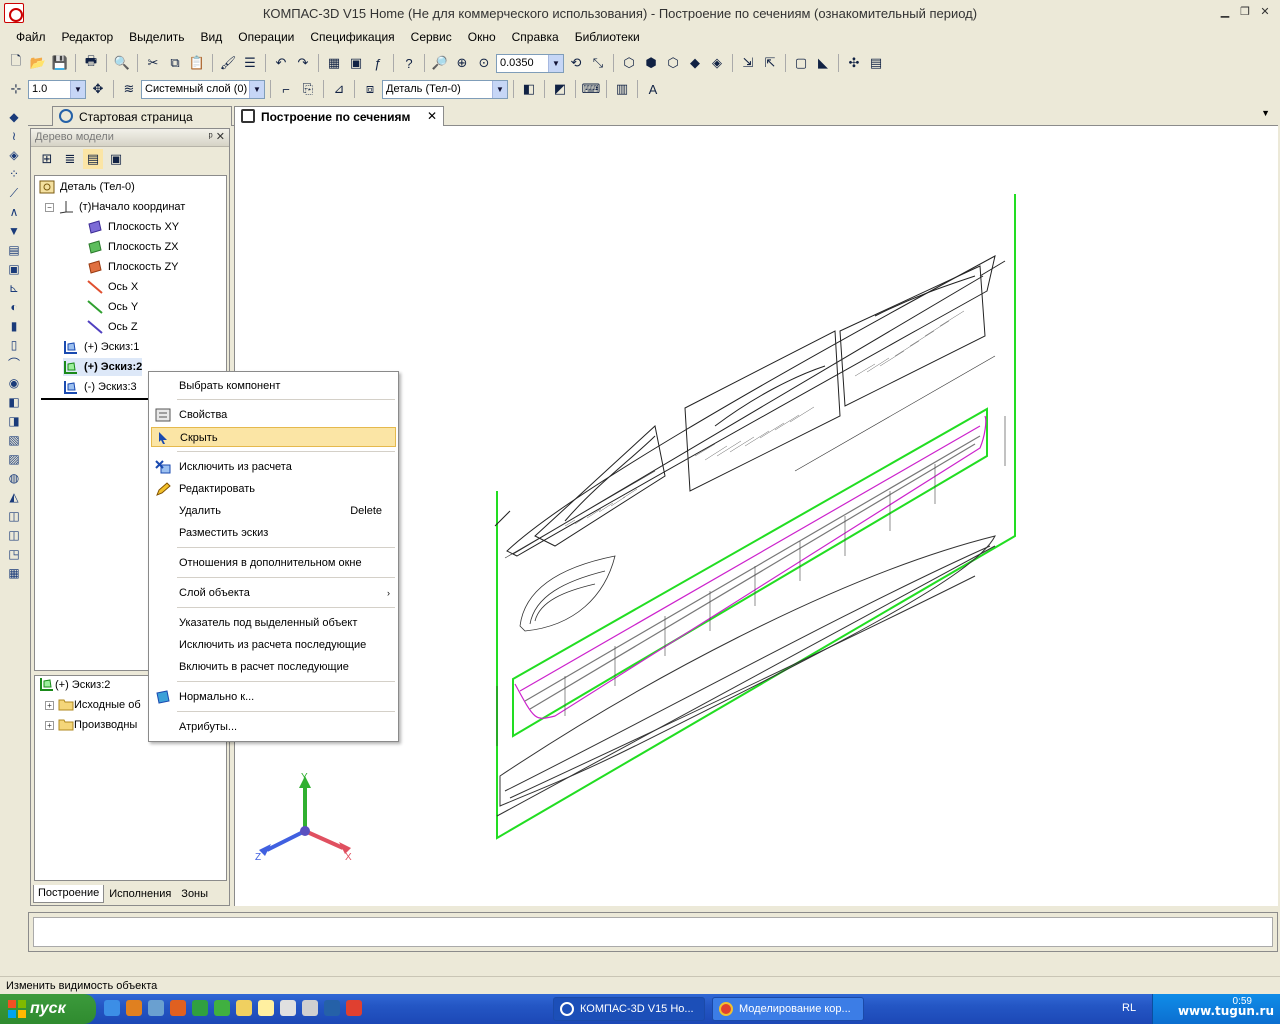 This screenshot has height=1024, width=1280. What do you see at coordinates (49, 725) in the screenshot?
I see `expand-derived-icon: +` at bounding box center [49, 725].